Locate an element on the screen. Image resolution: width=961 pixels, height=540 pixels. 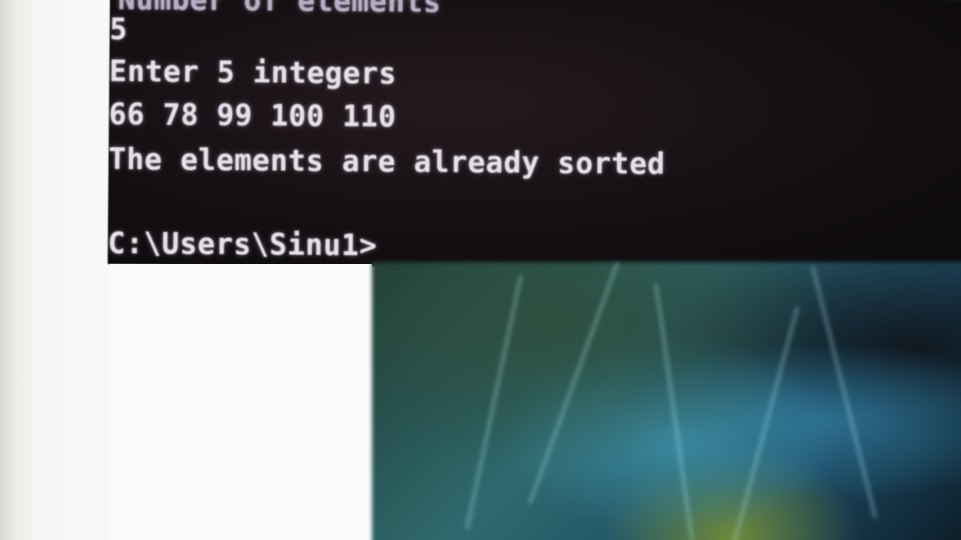
console-line-integer-values: 66 78 99 100 110 is located at coordinates (252, 115).